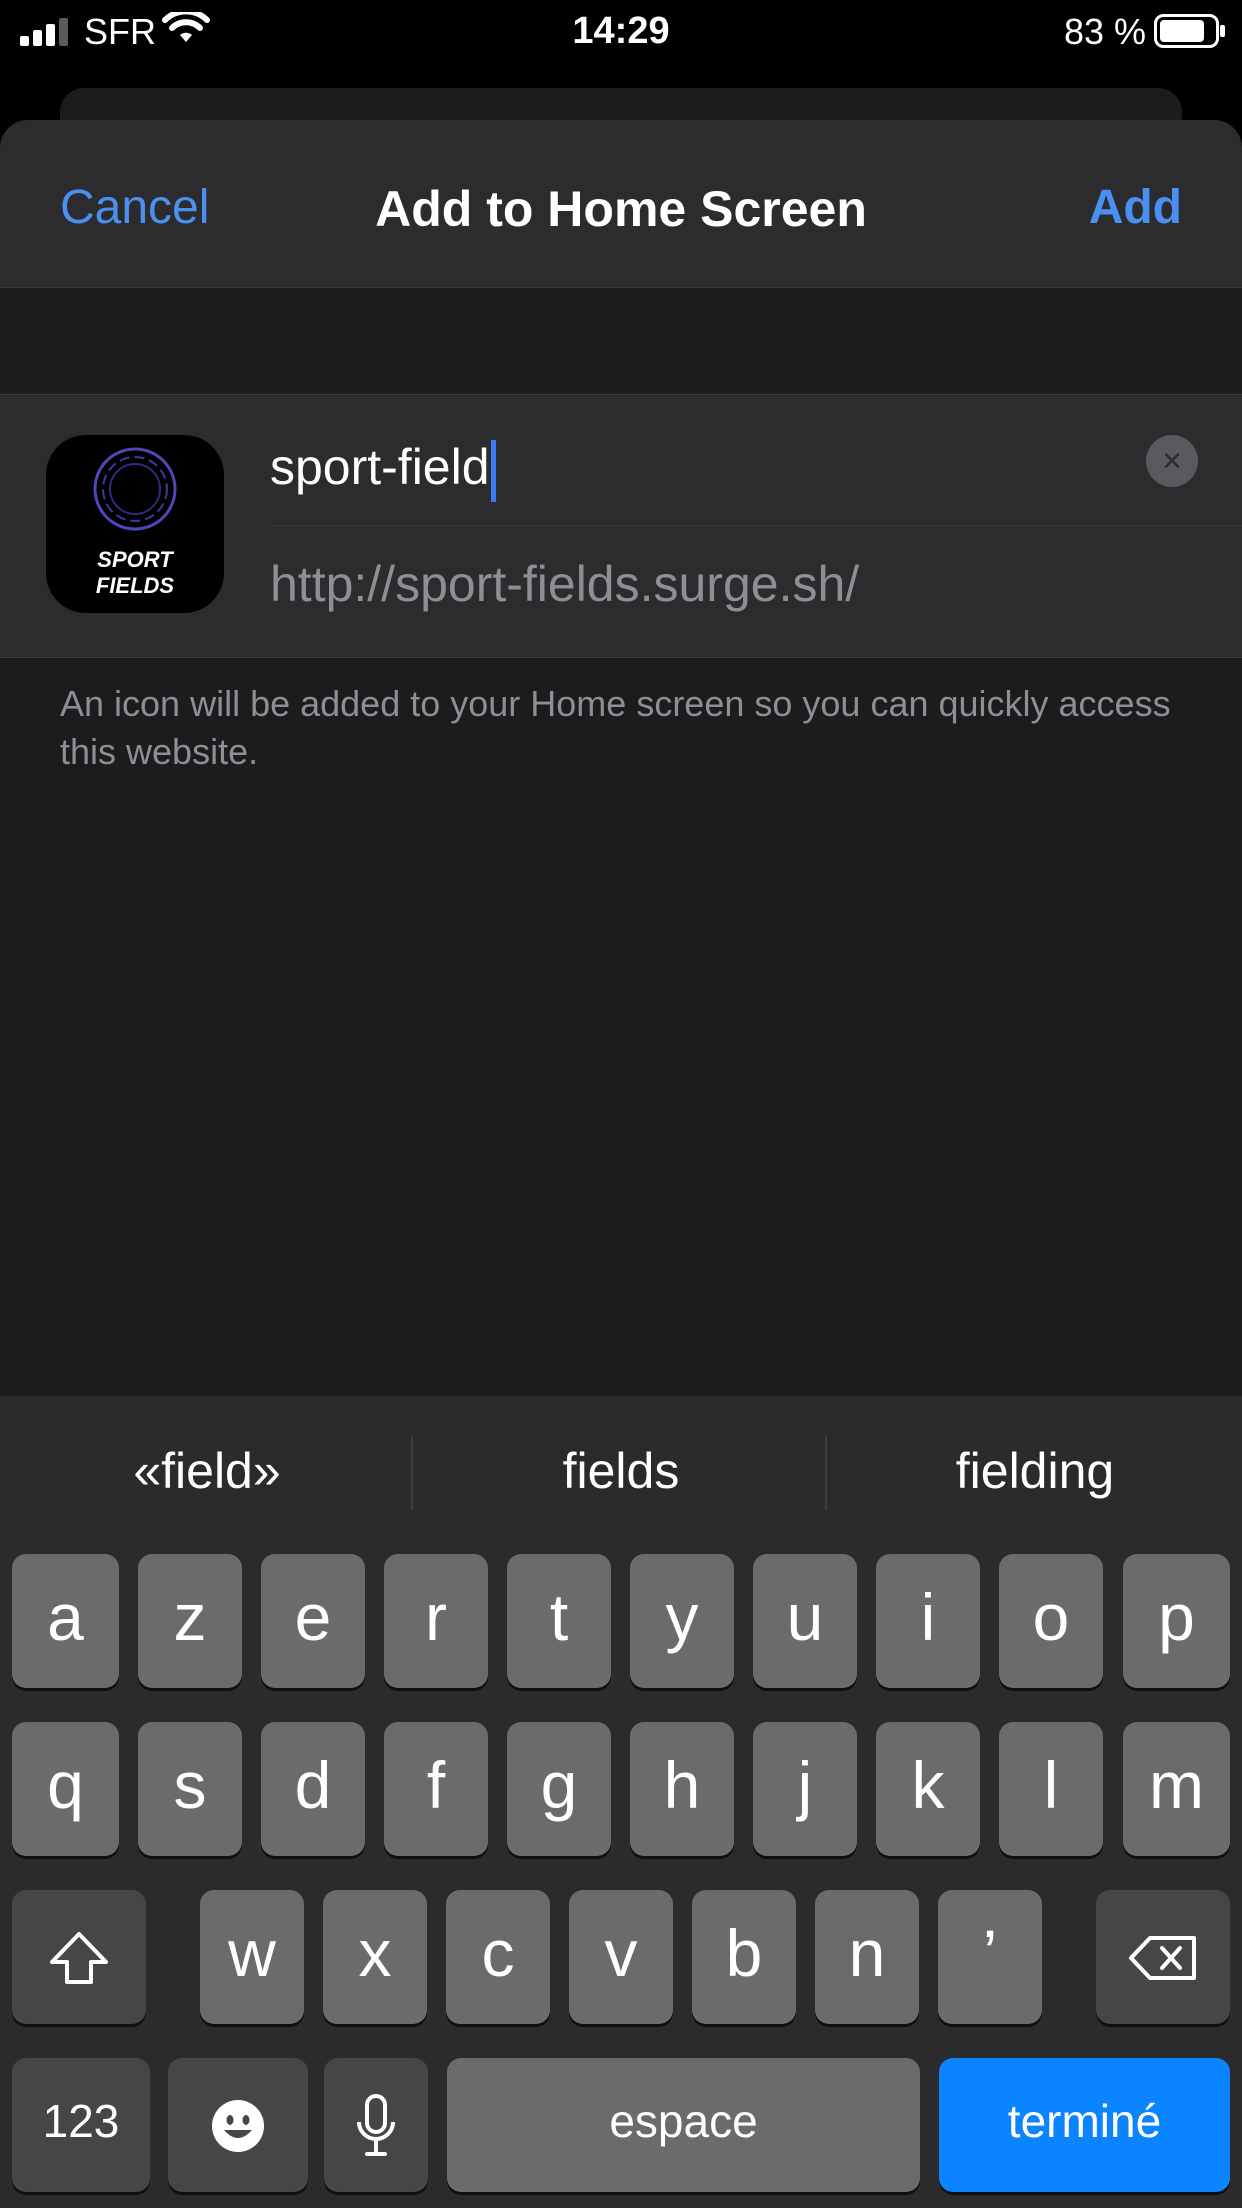 This screenshot has width=1242, height=2208. Describe the element at coordinates (1104, 31) in the screenshot. I see `battery-percent: 83 %` at that location.